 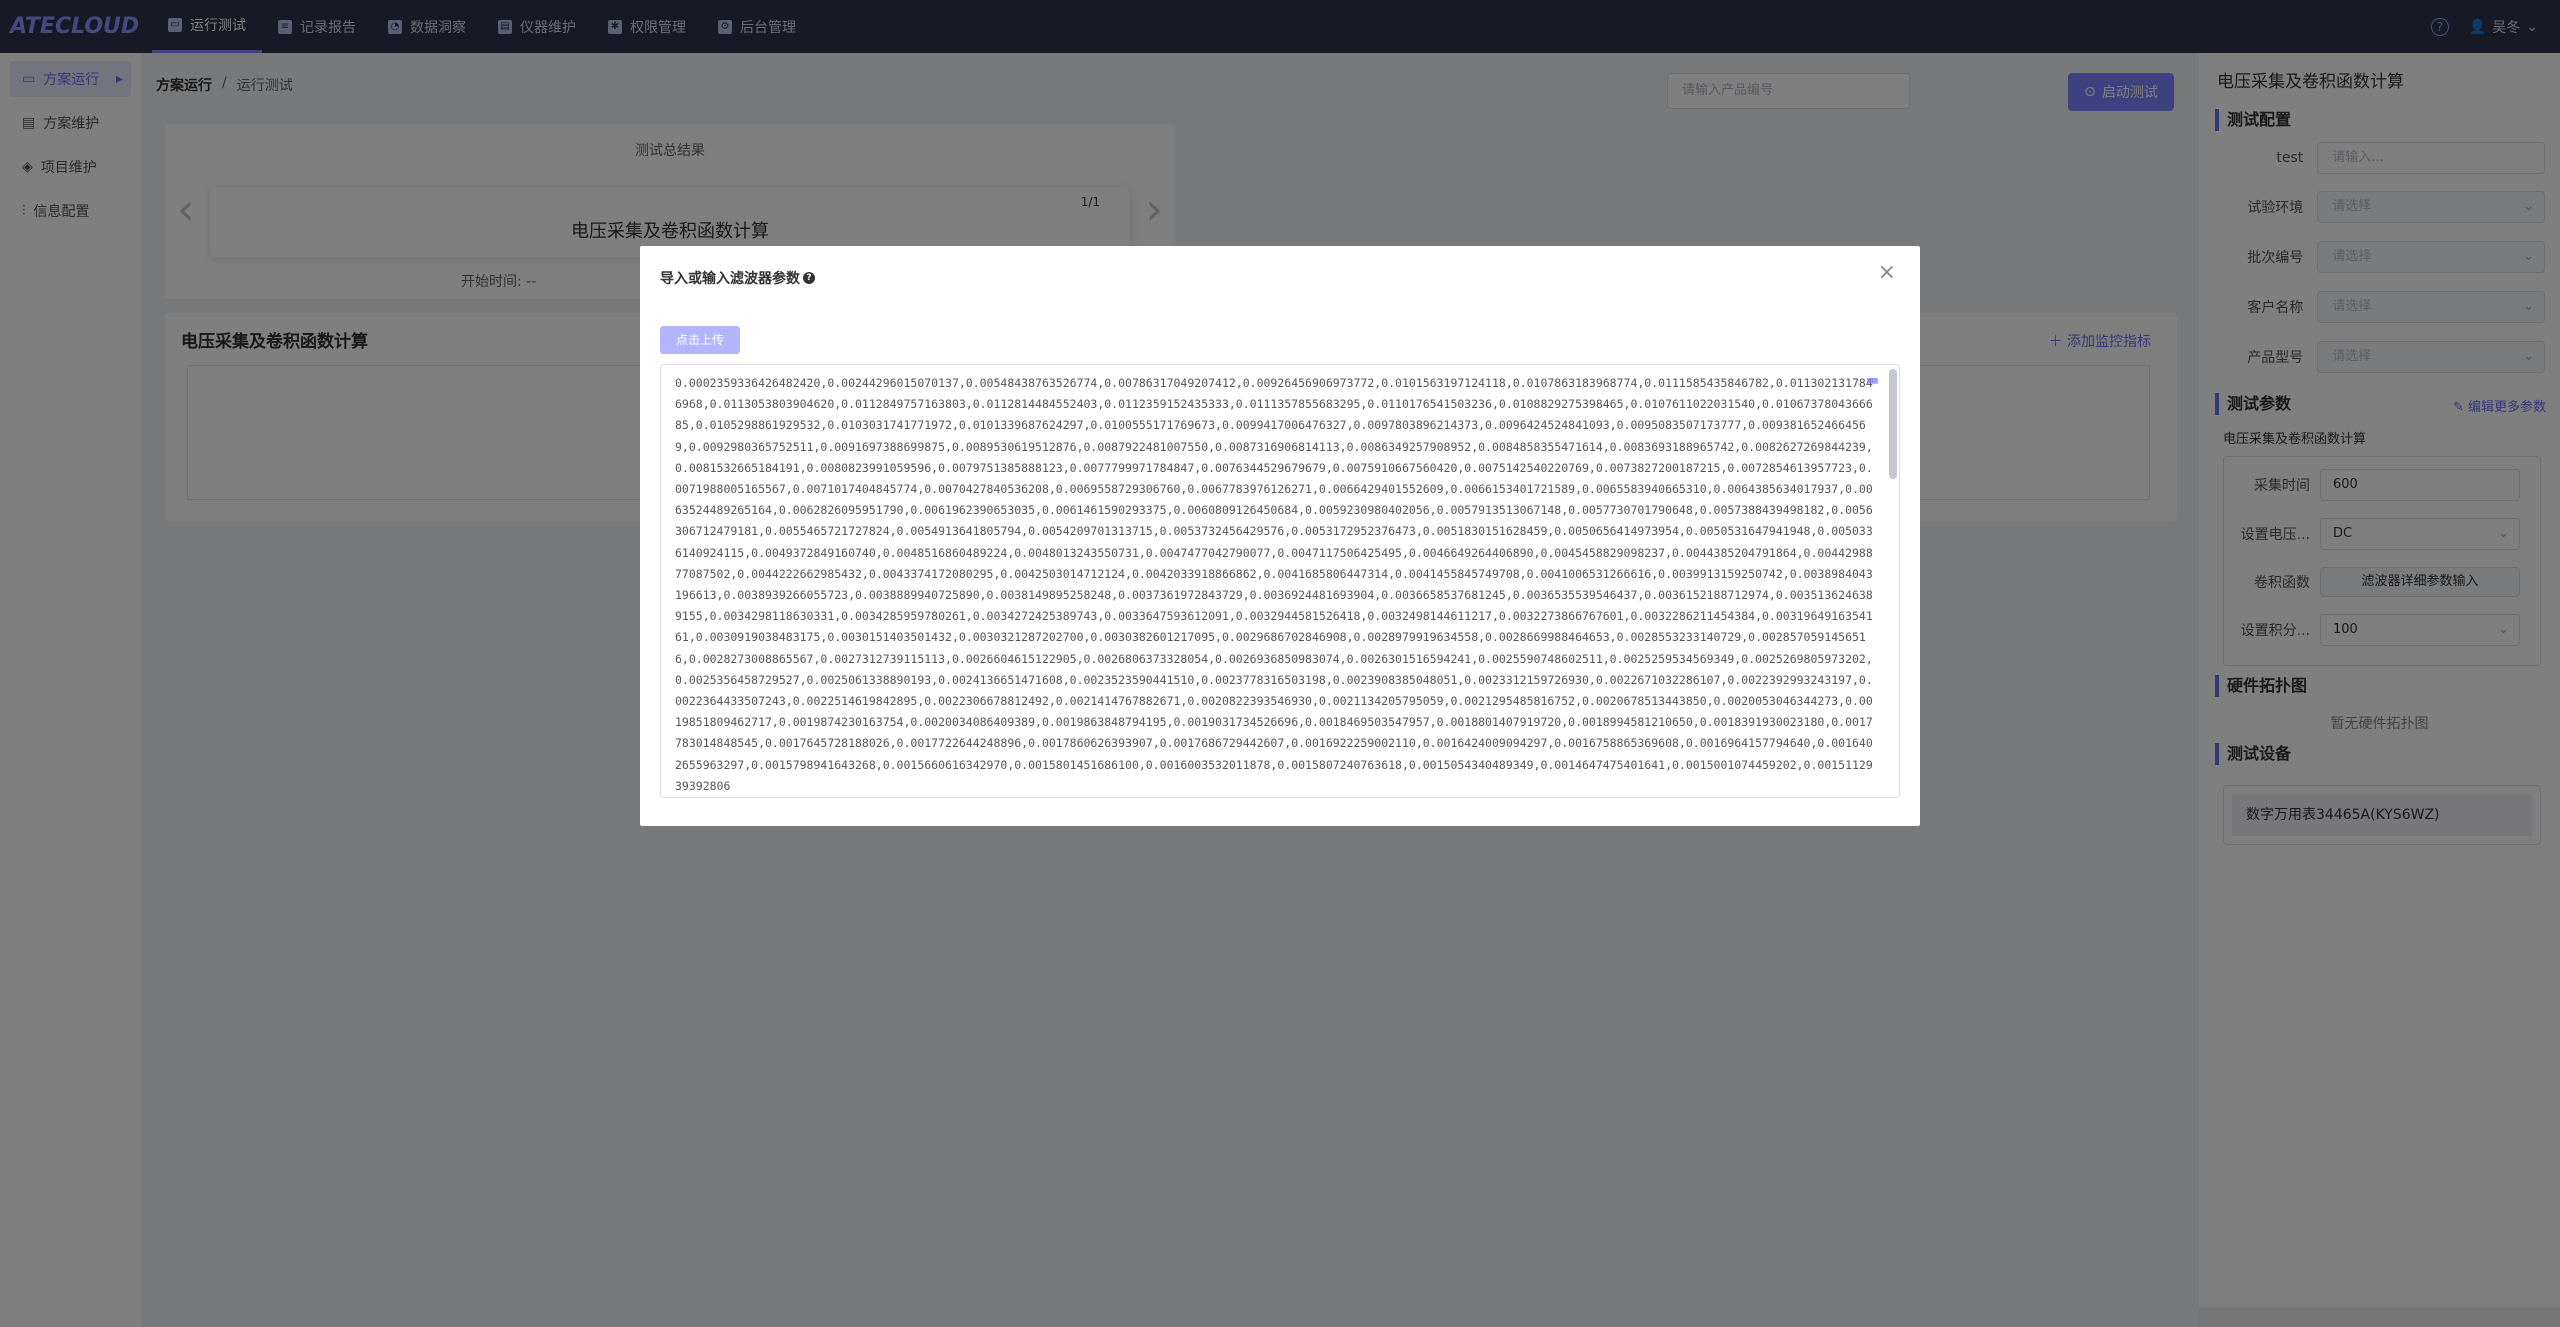 What do you see at coordinates (1877, 378) in the screenshot?
I see `resize-icon: ▦▦` at bounding box center [1877, 378].